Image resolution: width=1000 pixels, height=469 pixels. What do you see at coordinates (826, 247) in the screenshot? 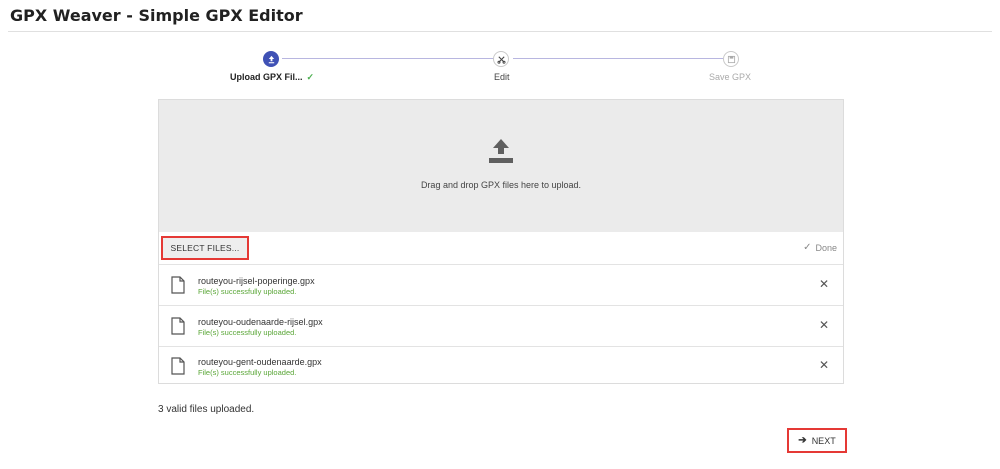
I see `done-label: Done` at bounding box center [826, 247].